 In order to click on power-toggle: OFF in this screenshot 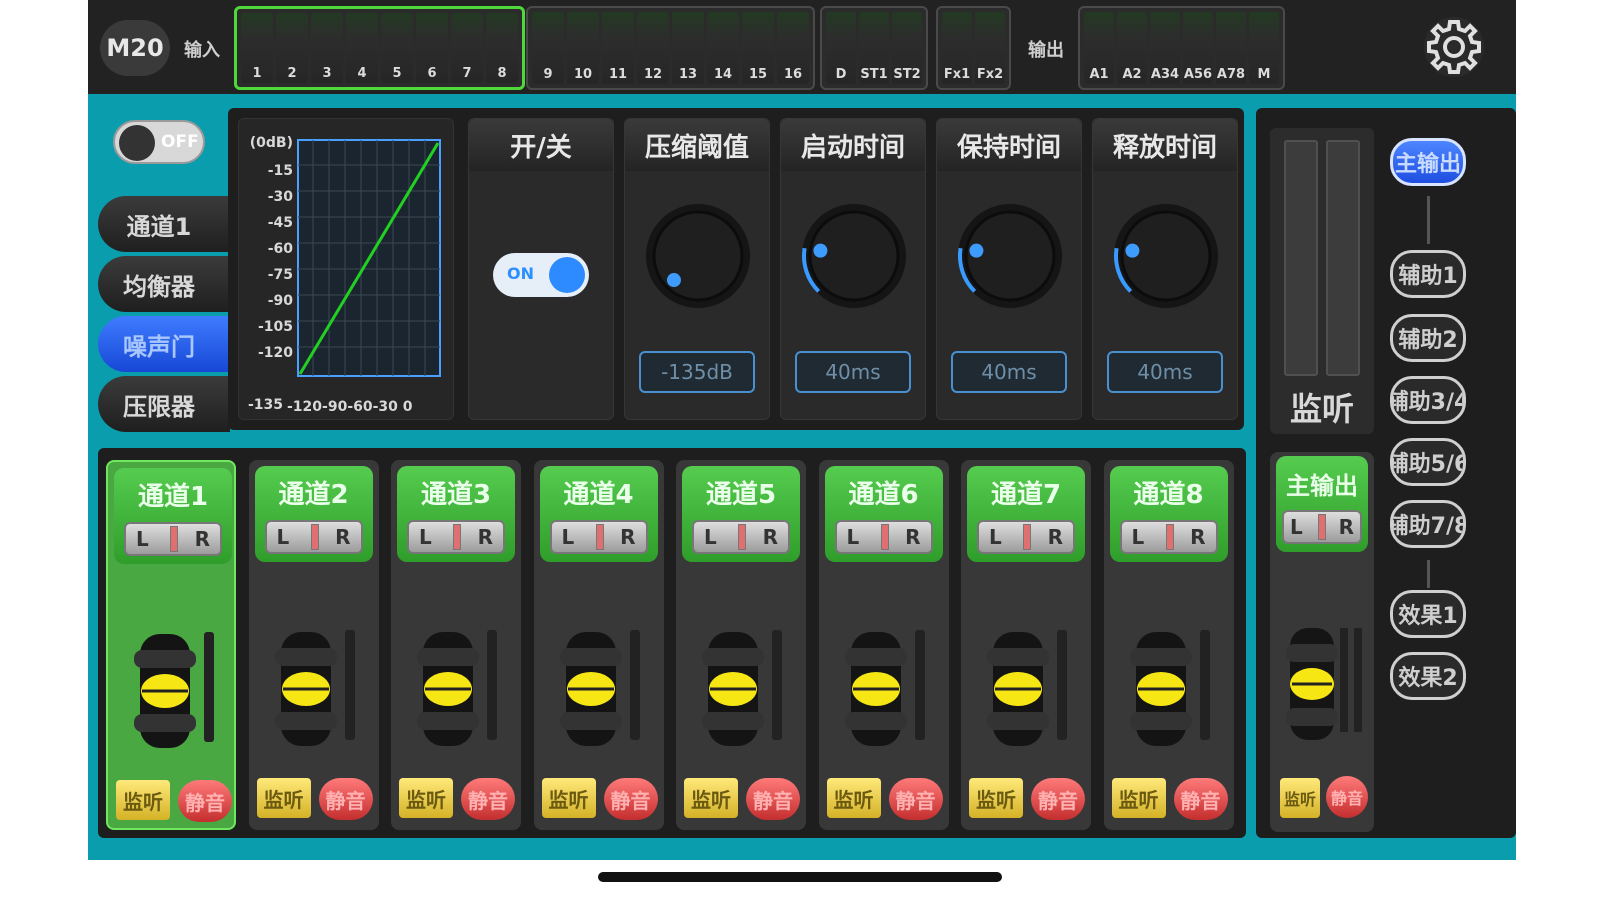, I will do `click(159, 142)`.